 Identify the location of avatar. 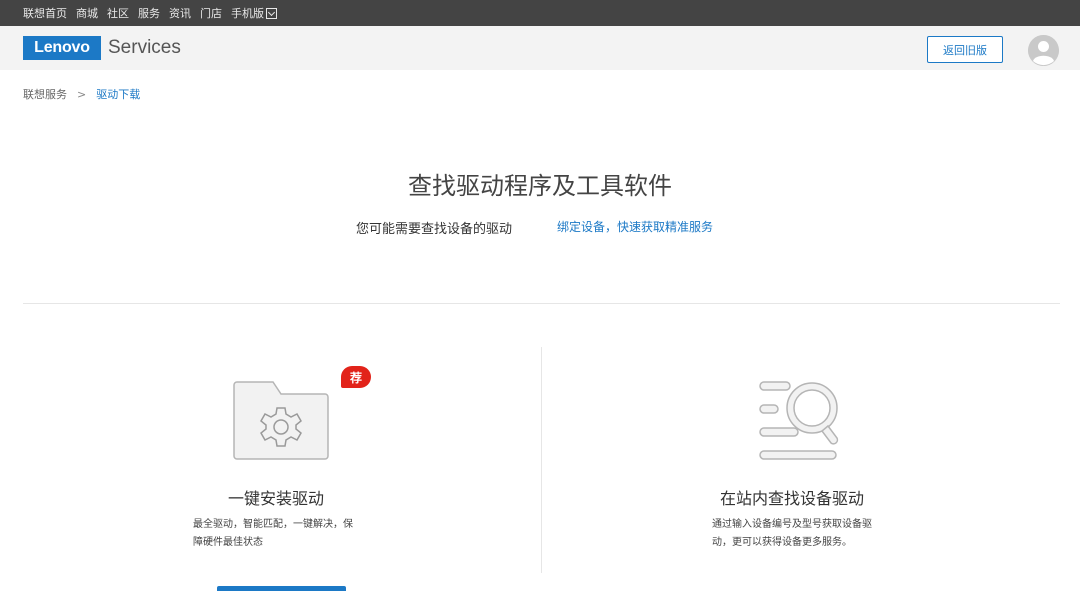
(1043, 50).